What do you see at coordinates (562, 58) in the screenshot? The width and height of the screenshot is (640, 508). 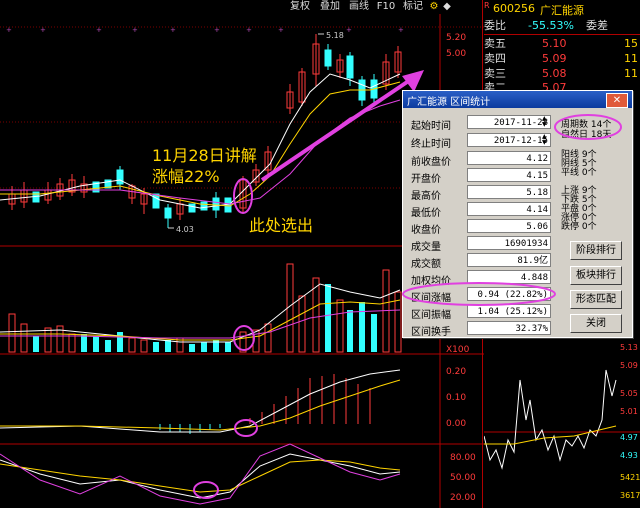 I see `ask-row-4: 卖四 5.09 11` at bounding box center [562, 58].